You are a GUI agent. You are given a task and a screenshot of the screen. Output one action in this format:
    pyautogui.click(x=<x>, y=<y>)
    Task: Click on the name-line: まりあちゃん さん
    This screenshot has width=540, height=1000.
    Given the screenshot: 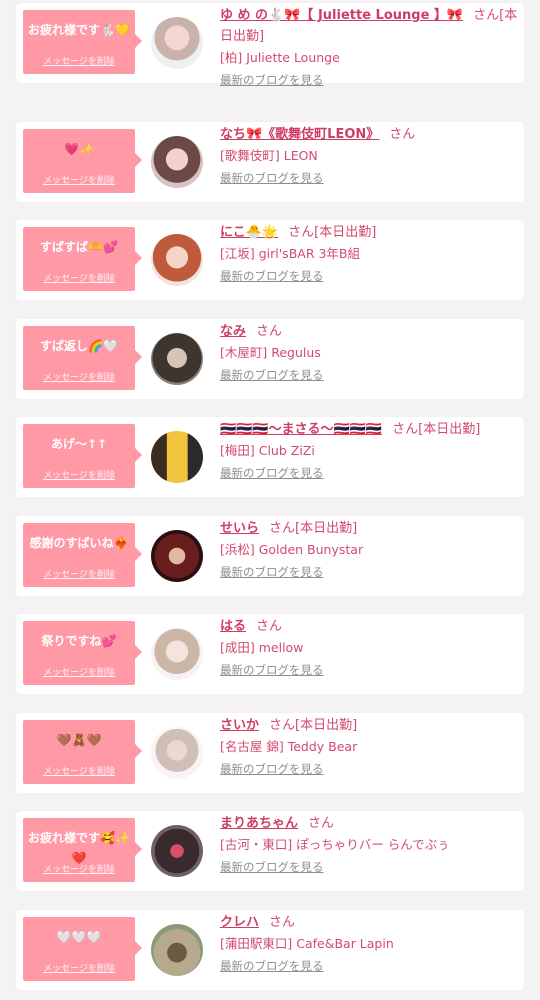 What is the action you would take?
    pyautogui.click(x=369, y=823)
    